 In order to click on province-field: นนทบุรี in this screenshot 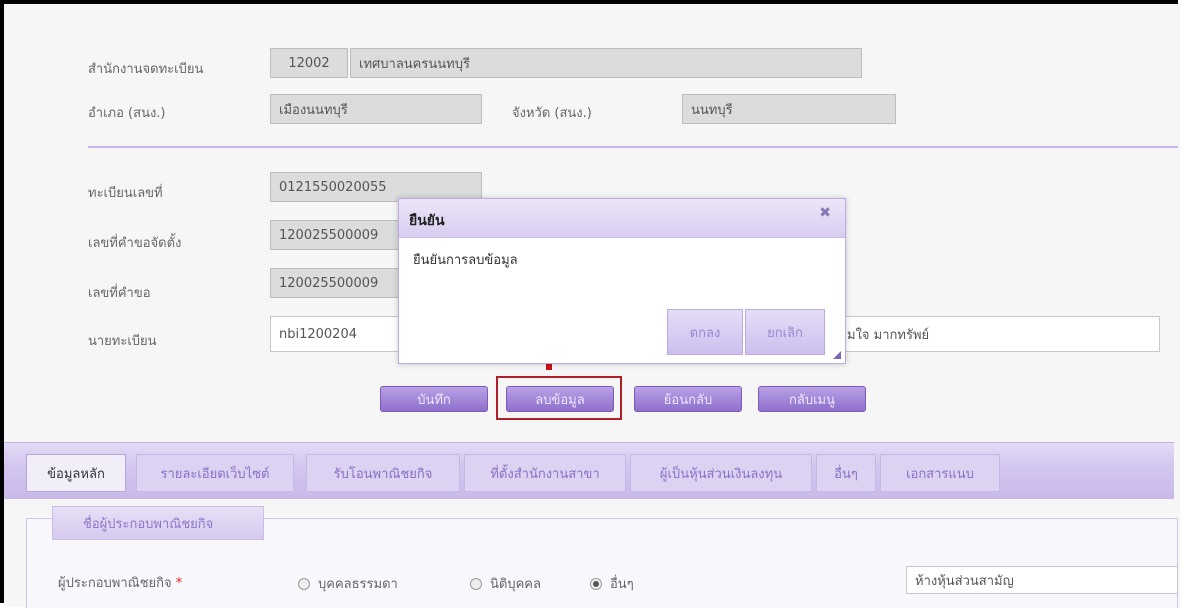, I will do `click(789, 109)`.